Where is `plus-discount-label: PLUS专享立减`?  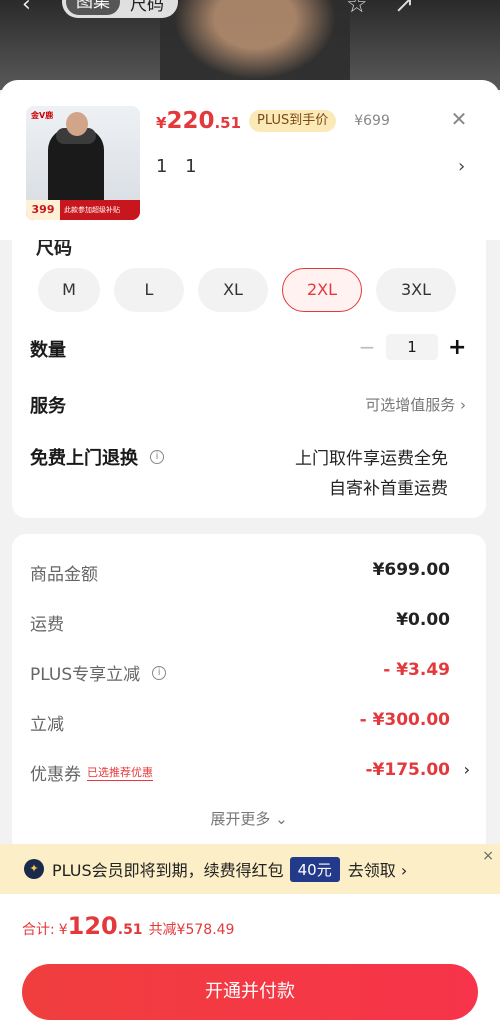
plus-discount-label: PLUS专享立减 is located at coordinates (85, 675).